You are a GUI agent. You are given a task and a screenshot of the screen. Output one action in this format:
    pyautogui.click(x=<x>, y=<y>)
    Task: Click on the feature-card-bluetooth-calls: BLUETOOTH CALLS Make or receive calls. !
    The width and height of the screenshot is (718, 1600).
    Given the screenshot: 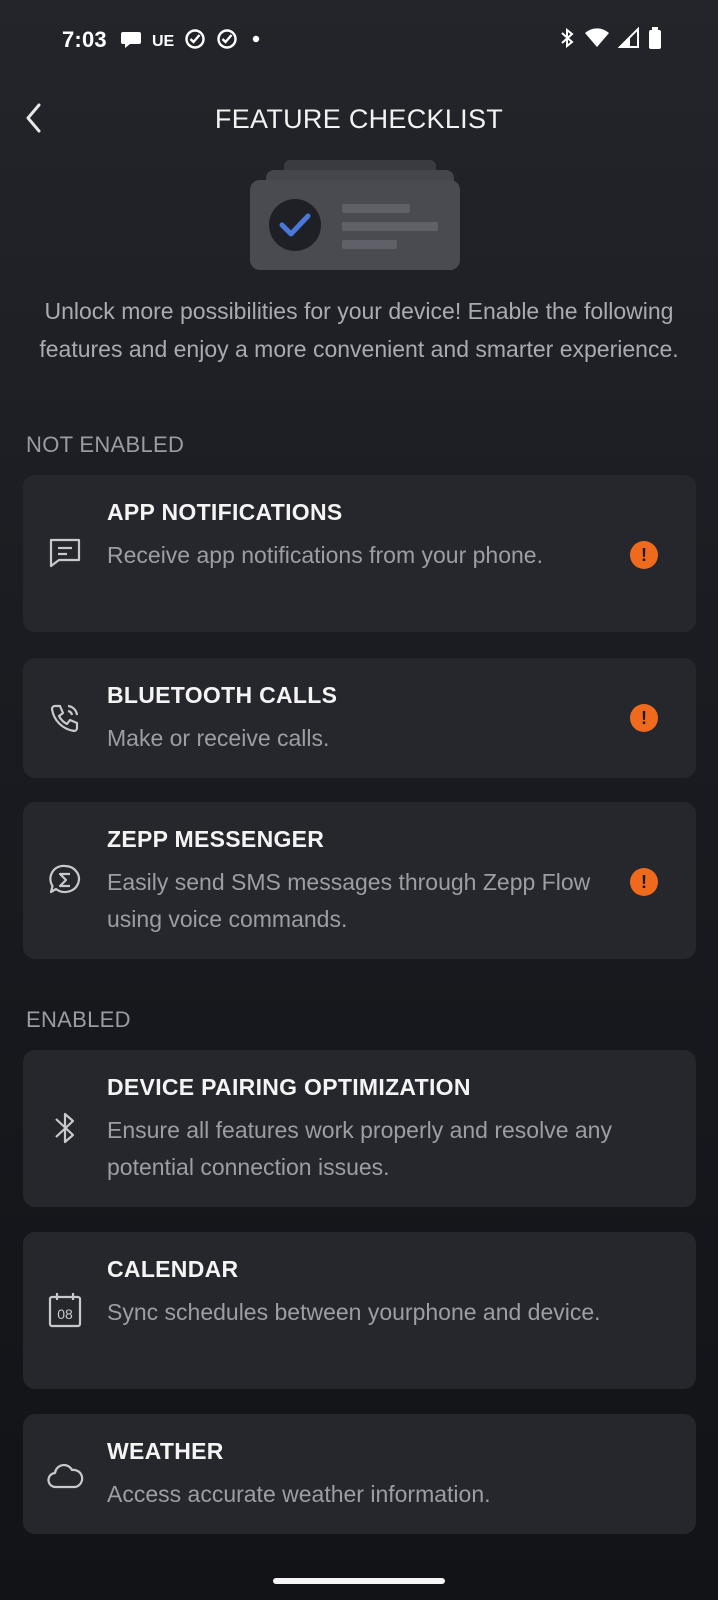 What is the action you would take?
    pyautogui.click(x=359, y=718)
    